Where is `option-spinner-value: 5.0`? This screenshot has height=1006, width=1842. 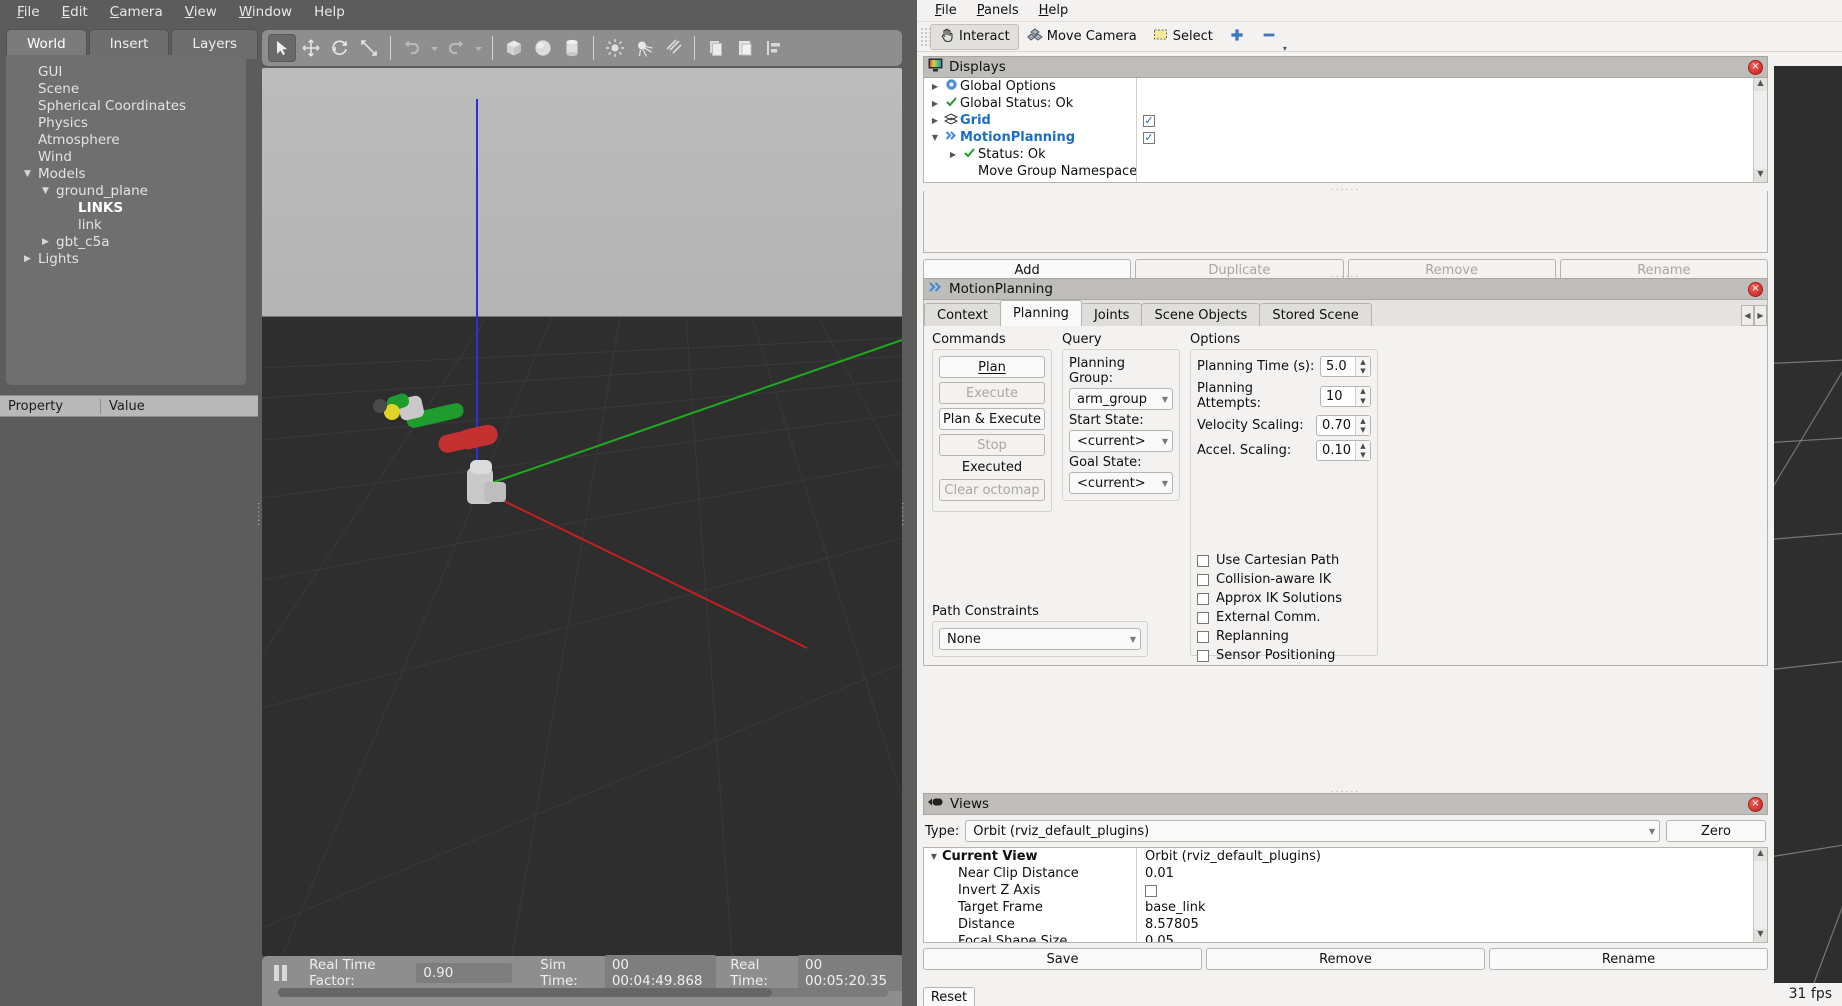
option-spinner-value: 5.0 is located at coordinates (1338, 366).